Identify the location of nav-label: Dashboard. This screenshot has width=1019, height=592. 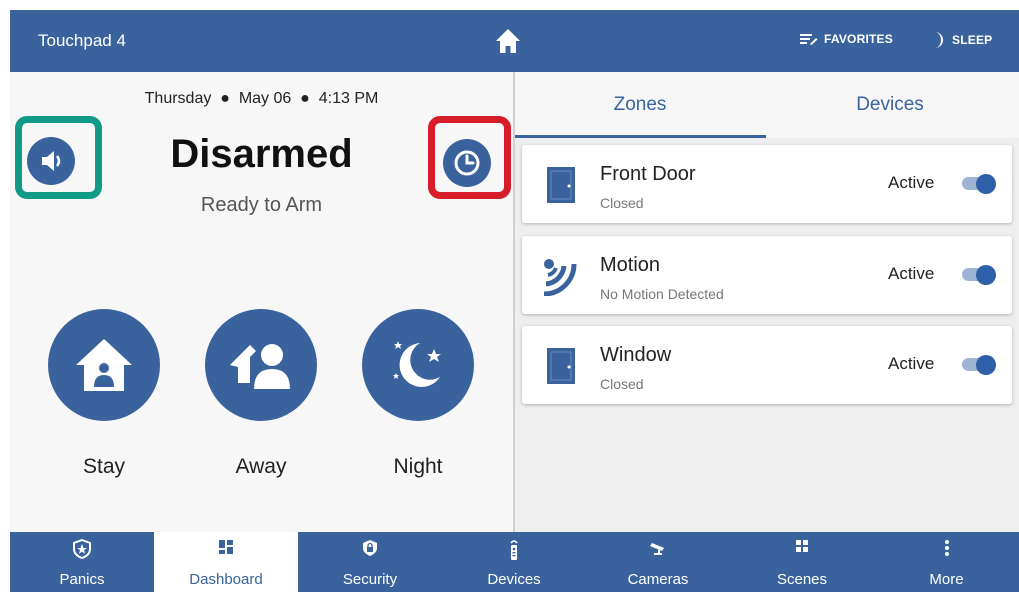
(226, 579).